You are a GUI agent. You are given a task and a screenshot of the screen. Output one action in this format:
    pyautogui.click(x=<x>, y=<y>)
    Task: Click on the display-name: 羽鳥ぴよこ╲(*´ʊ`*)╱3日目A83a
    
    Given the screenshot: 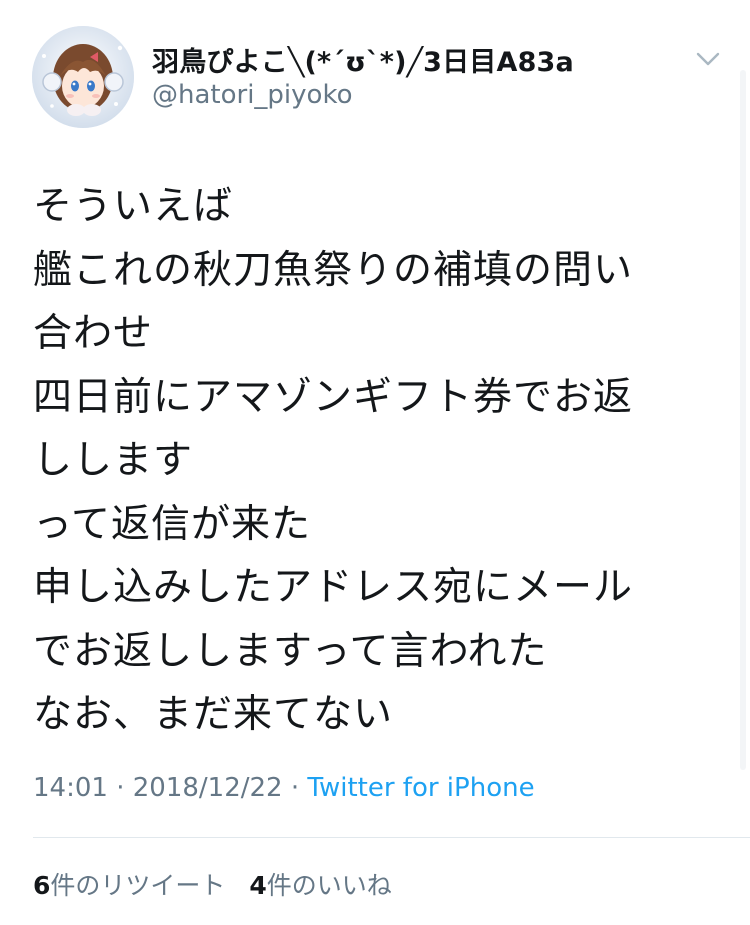 What is the action you would take?
    pyautogui.click(x=363, y=59)
    